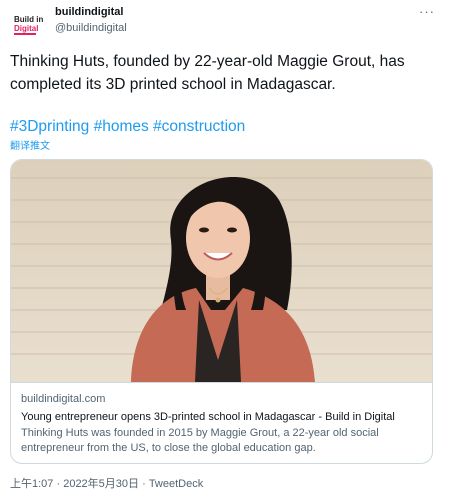 The width and height of the screenshot is (449, 499). I want to click on card-domain: buildindigital.com, so click(63, 399).